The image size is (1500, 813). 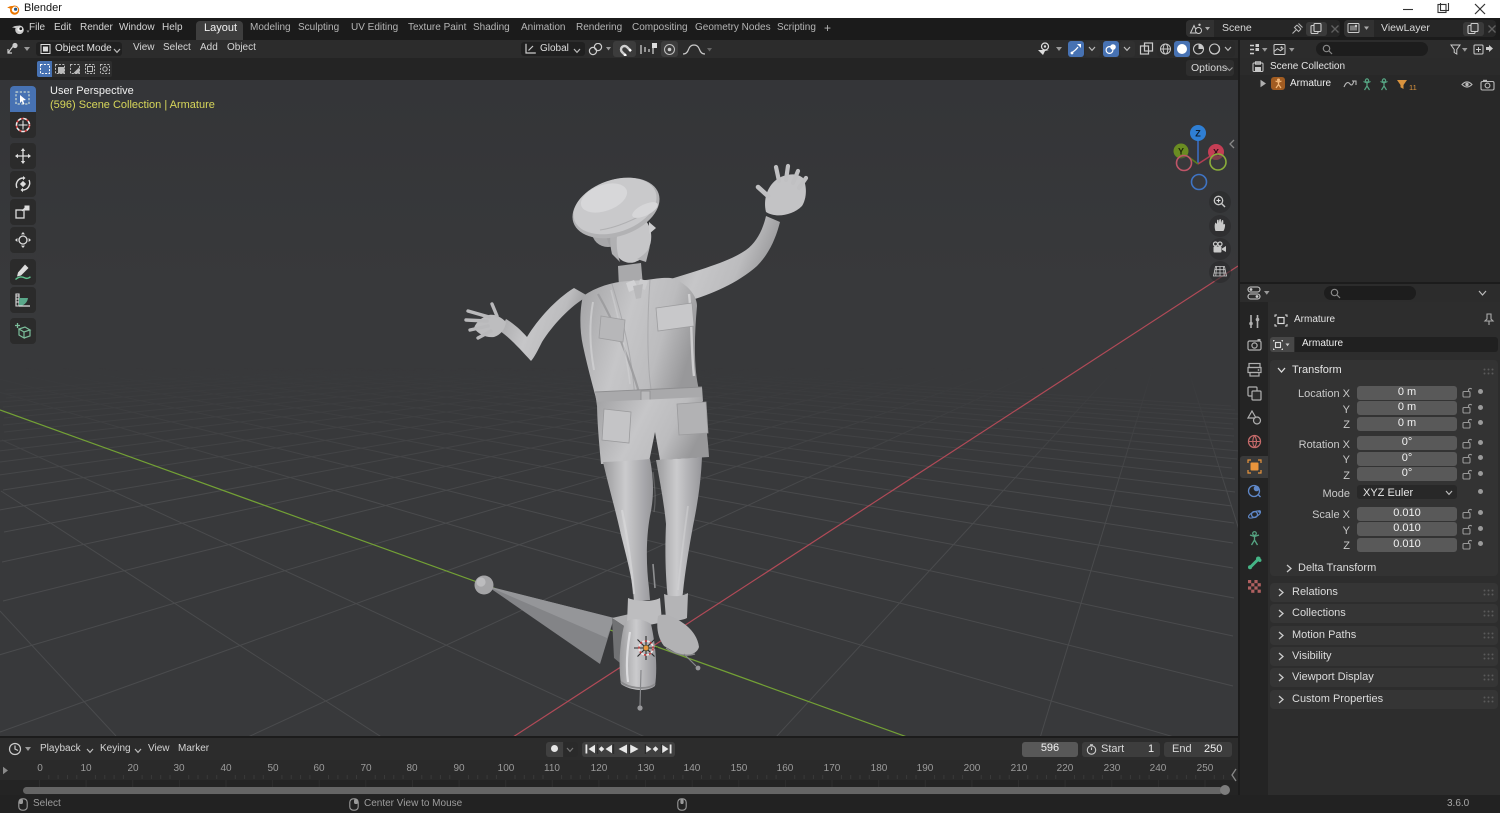 I want to click on svg-text: 11, so click(x=1413, y=87).